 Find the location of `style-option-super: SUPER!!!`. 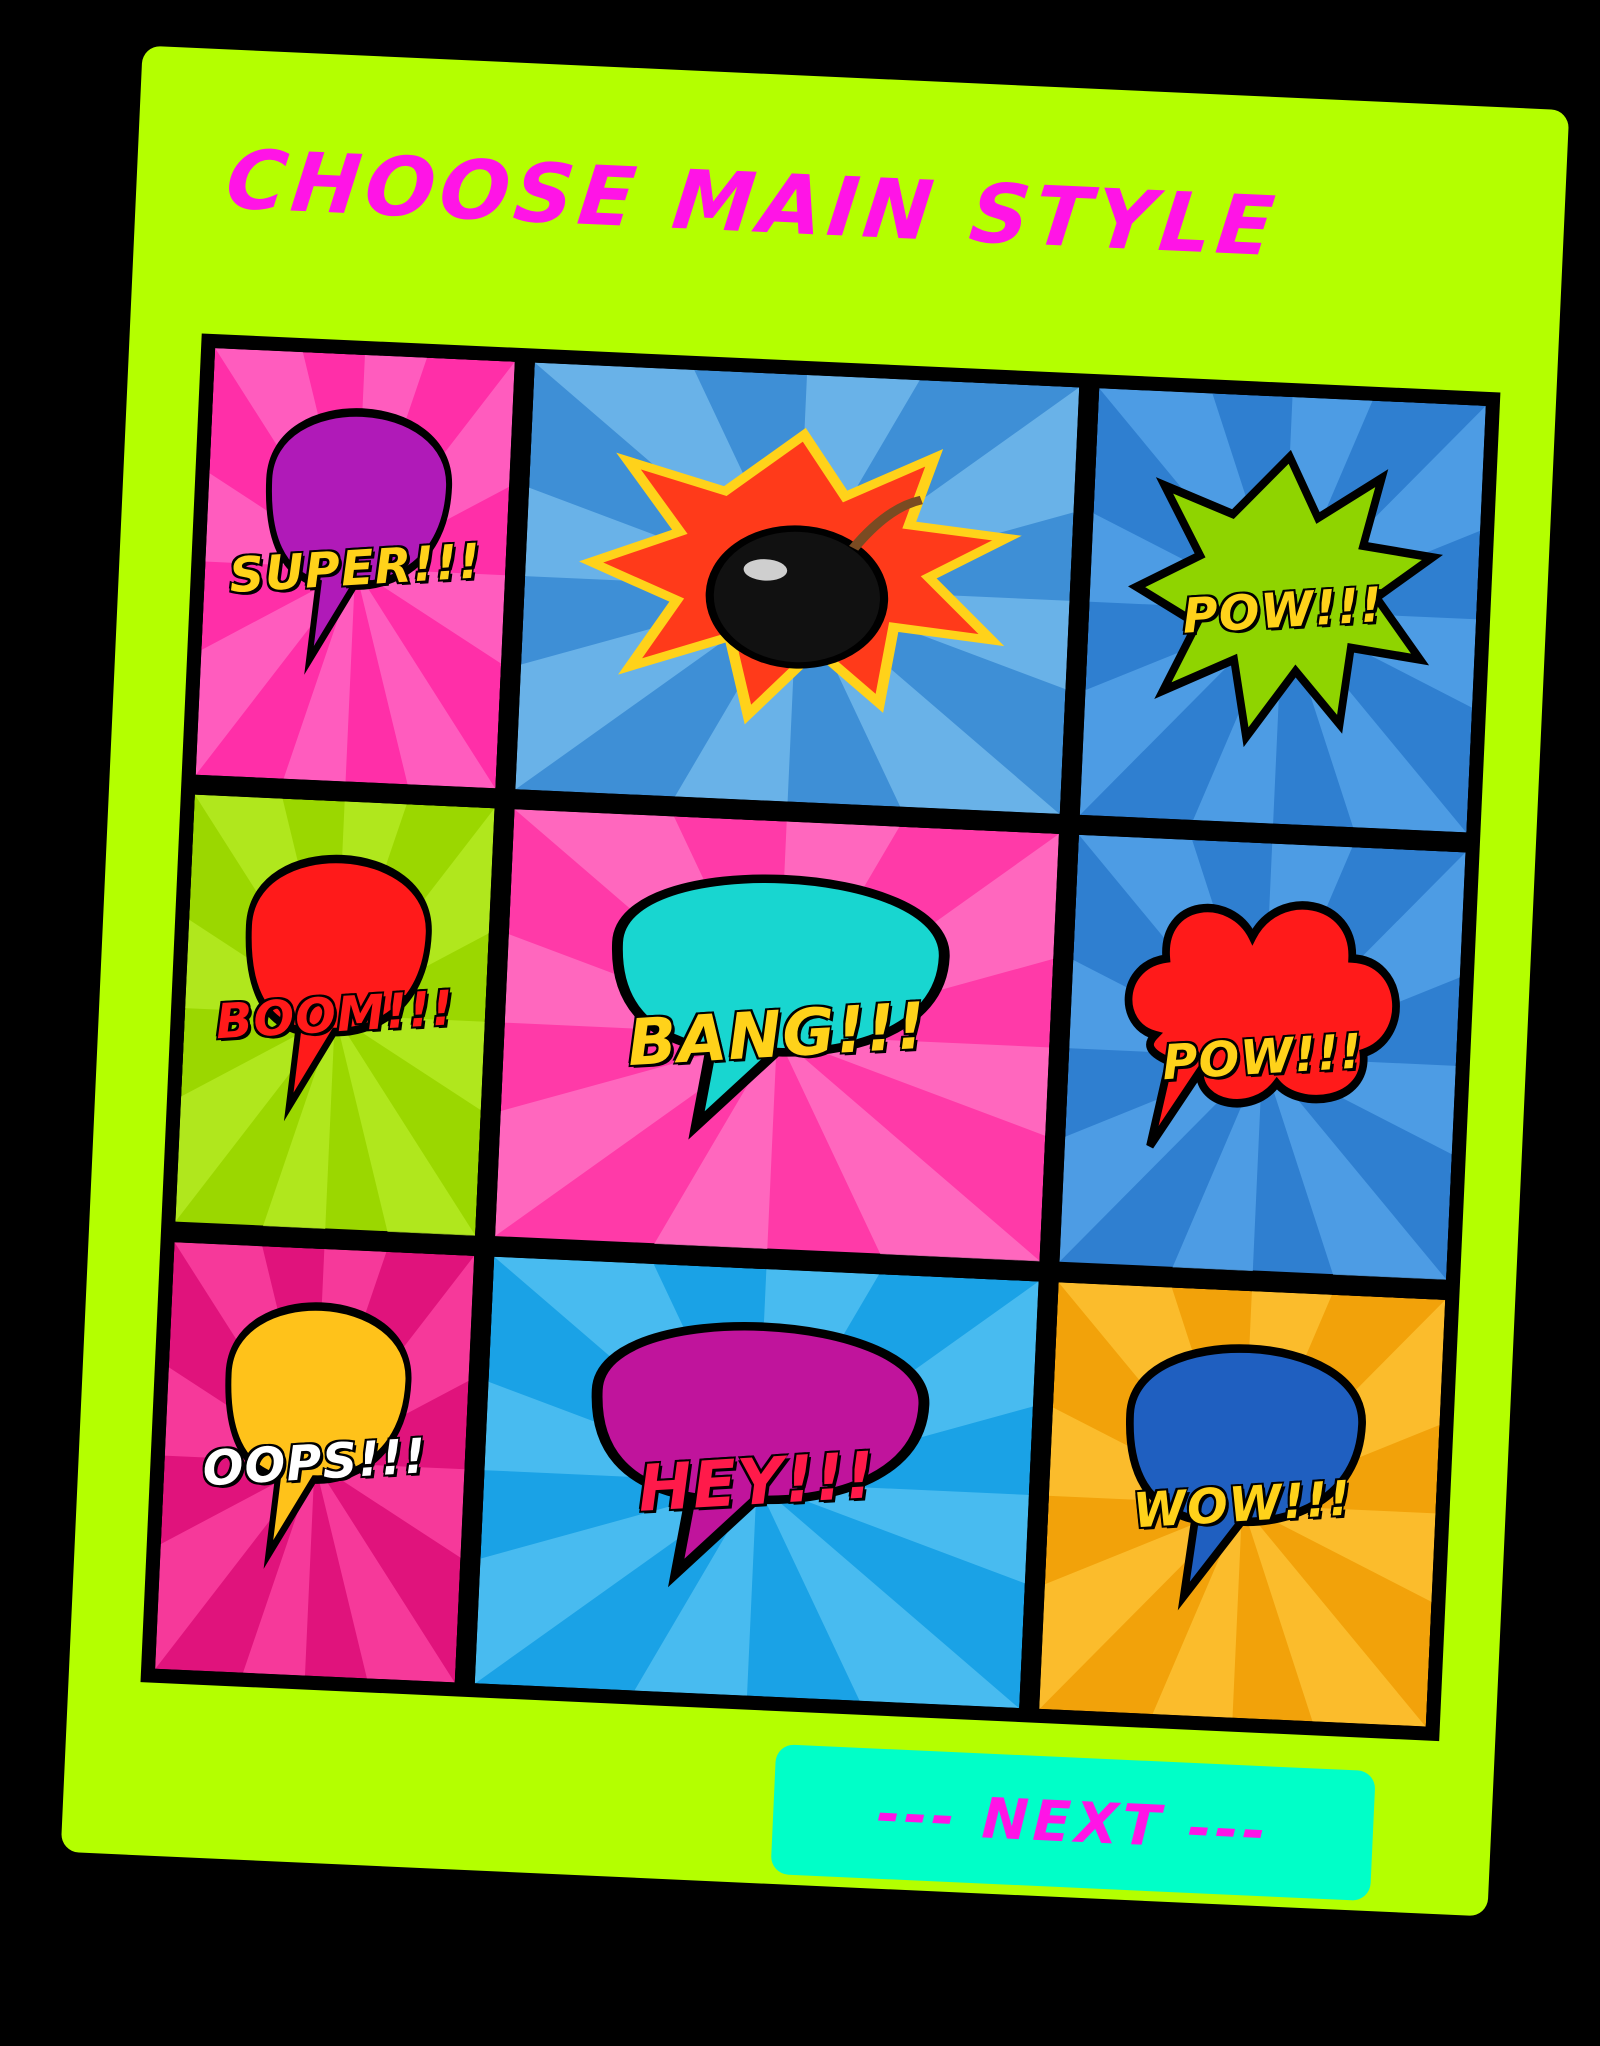

style-option-super: SUPER!!! is located at coordinates (355, 568).